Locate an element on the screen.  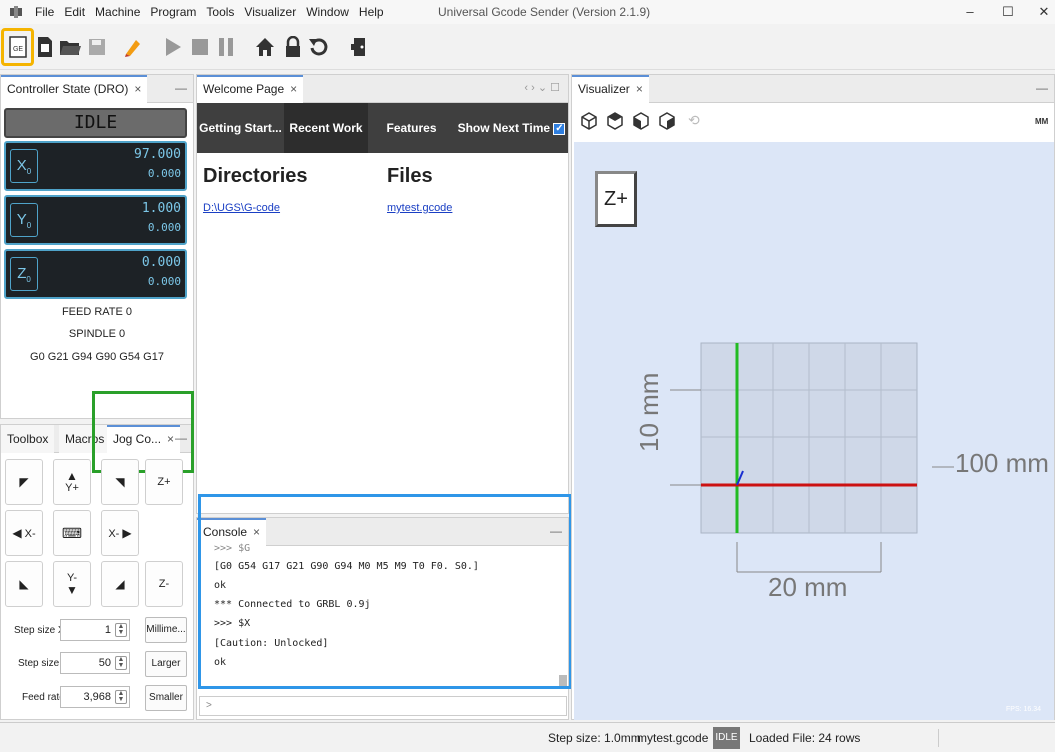
jog-yplus-button: ▲ Y+ is located at coordinates (72, 482).